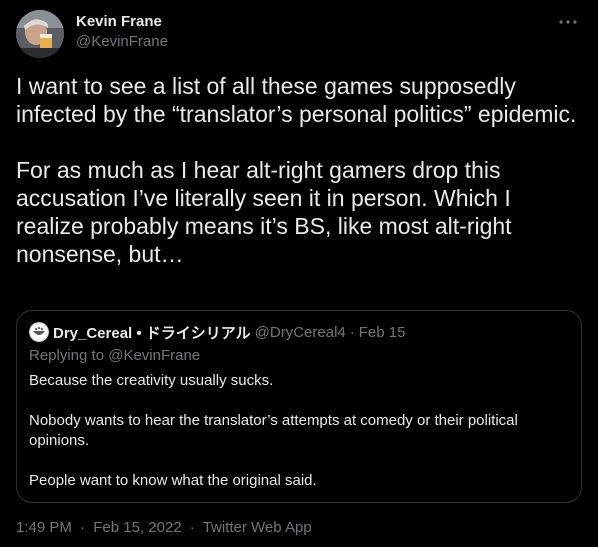  I want to click on tweet-metadata: 1:49 PM · Feb 15, 2022 · Twitter Web App, so click(164, 528).